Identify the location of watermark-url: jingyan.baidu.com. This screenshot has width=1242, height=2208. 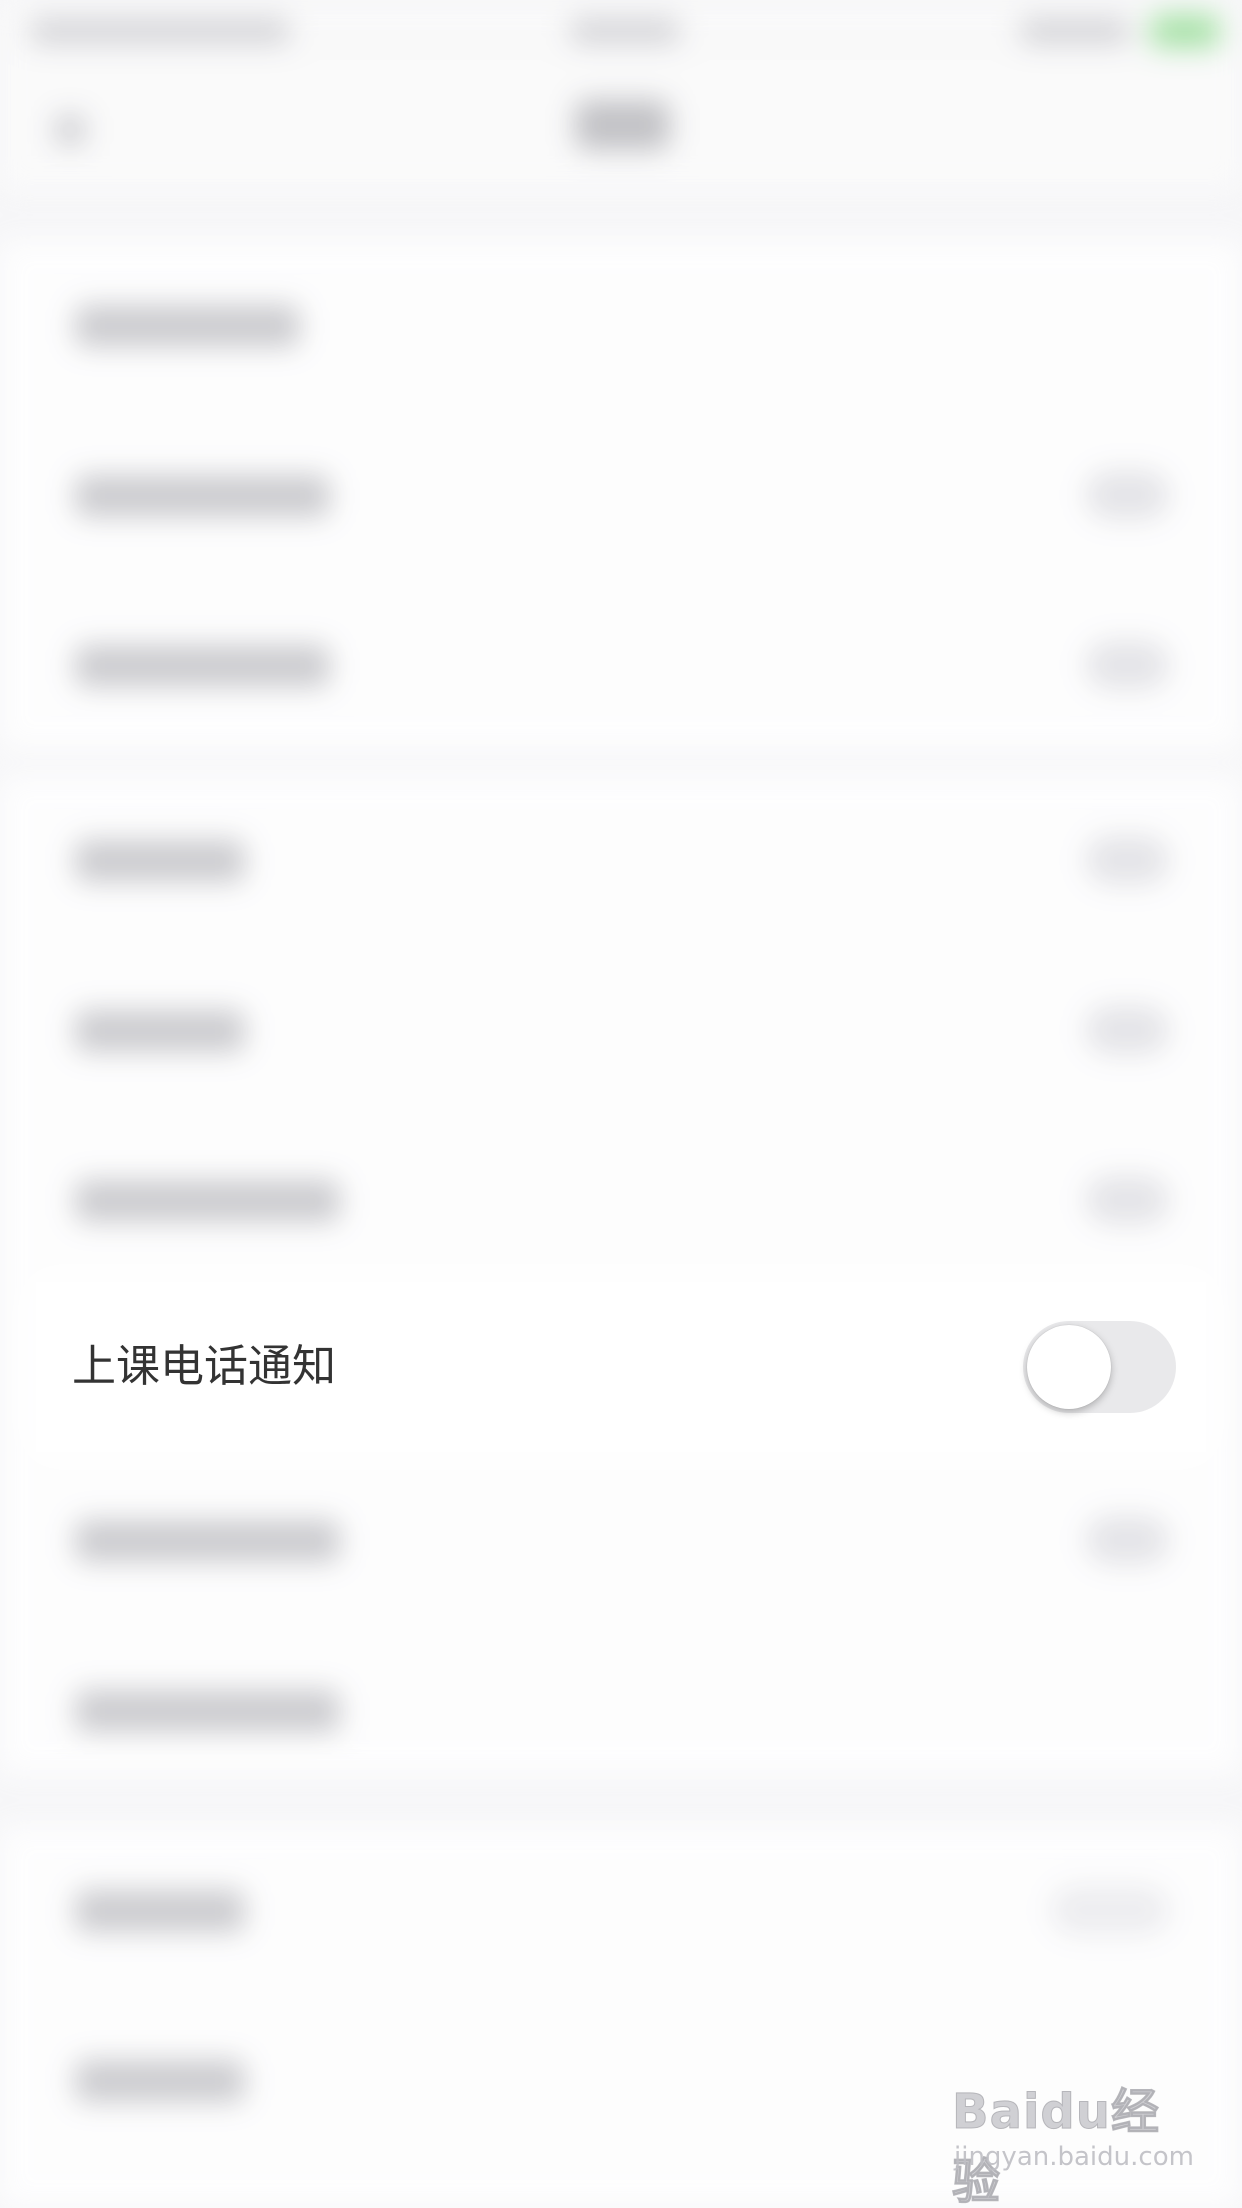
(1074, 2157).